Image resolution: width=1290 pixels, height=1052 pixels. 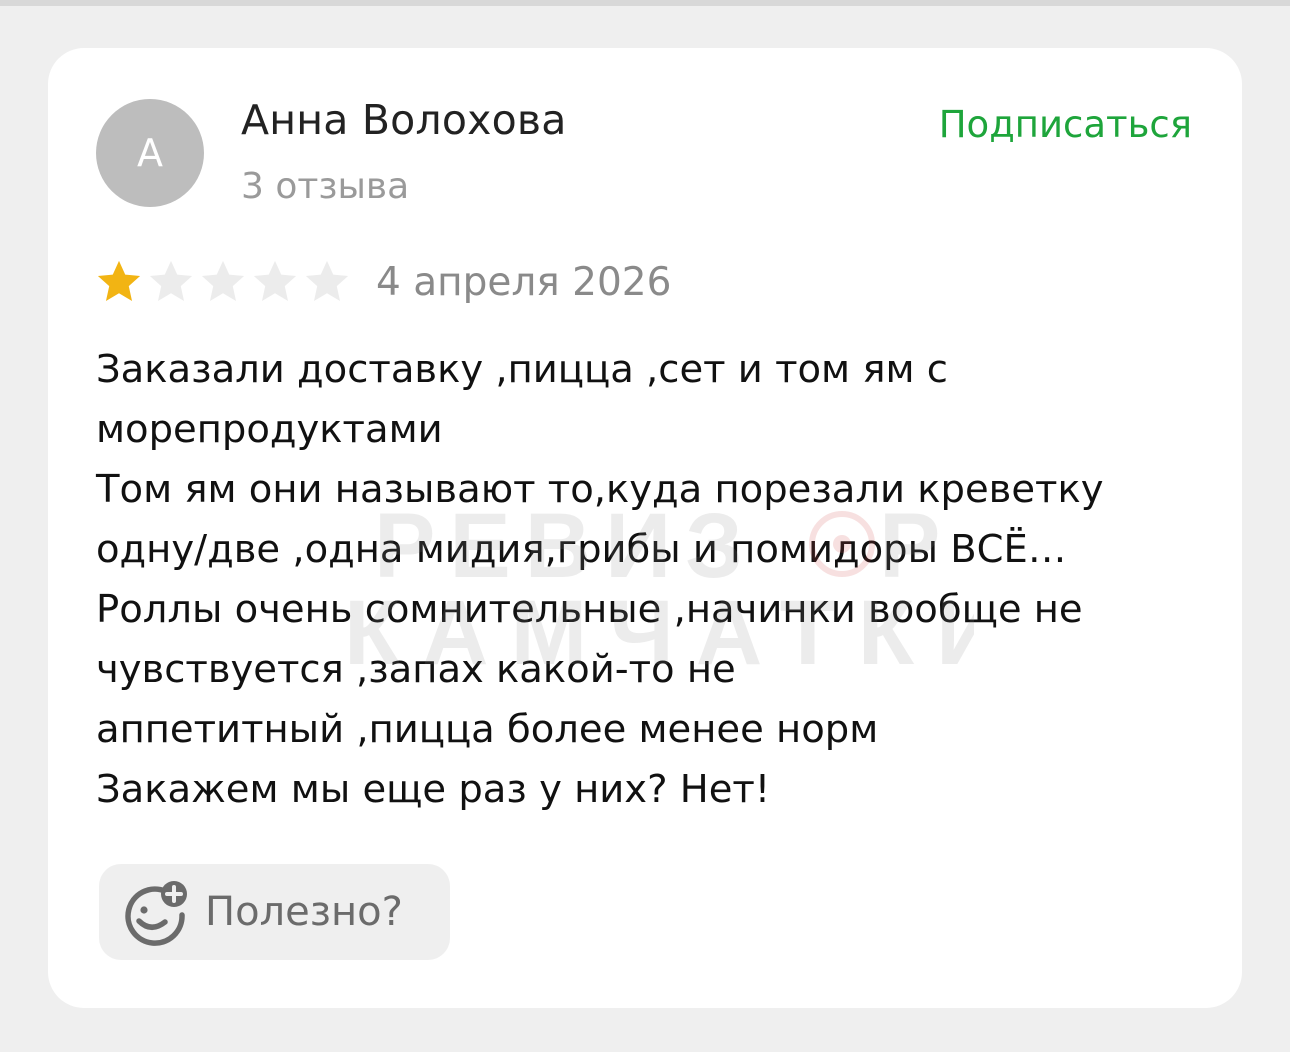 I want to click on author-name: Анна Волохова, so click(x=404, y=120).